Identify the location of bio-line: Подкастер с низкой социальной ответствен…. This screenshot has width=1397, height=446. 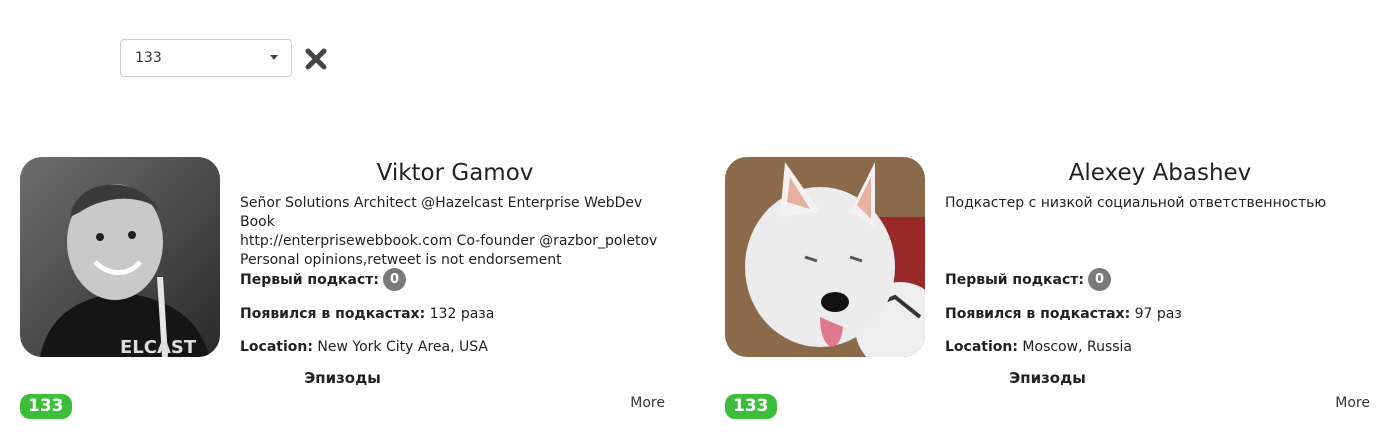
(1136, 203).